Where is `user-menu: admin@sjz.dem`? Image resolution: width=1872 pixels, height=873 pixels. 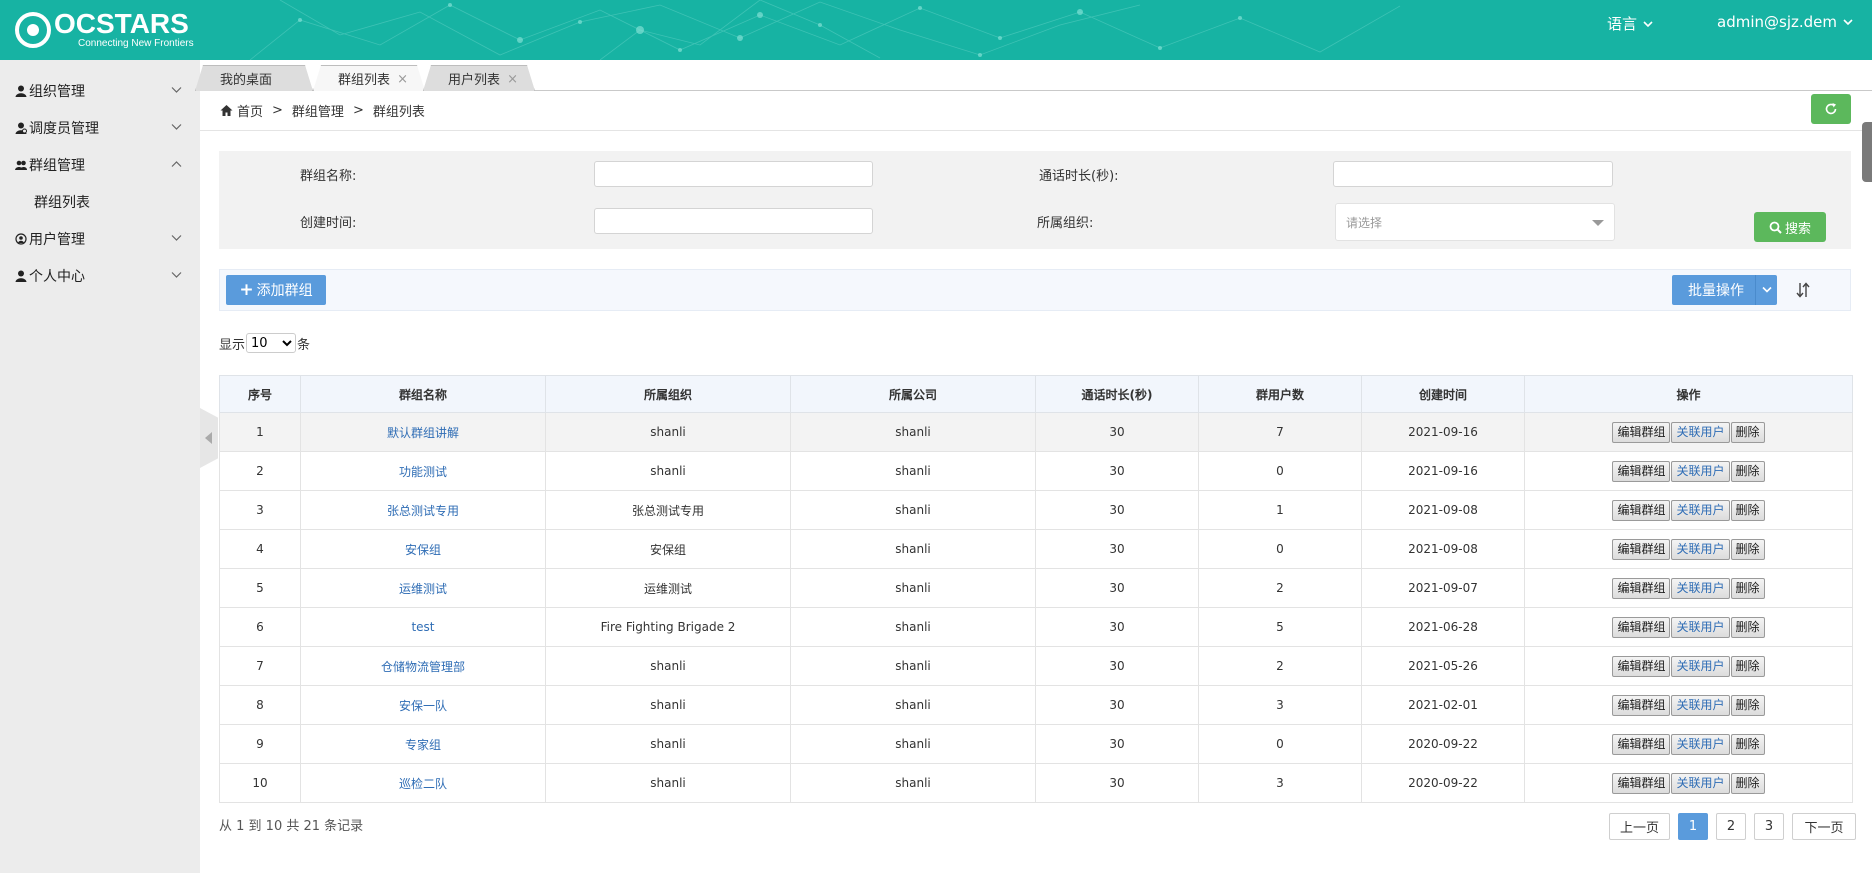 user-menu: admin@sjz.dem is located at coordinates (1785, 22).